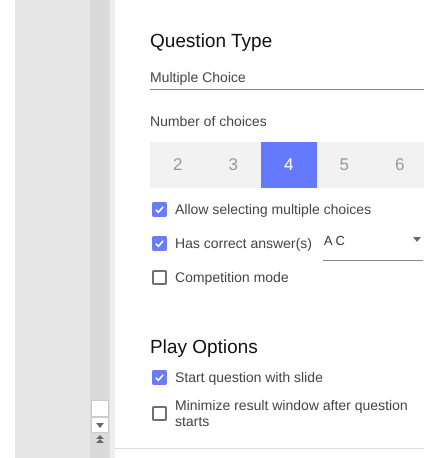 The width and height of the screenshot is (424, 458). Describe the element at coordinates (233, 165) in the screenshot. I see `choice-count-button: 3` at that location.